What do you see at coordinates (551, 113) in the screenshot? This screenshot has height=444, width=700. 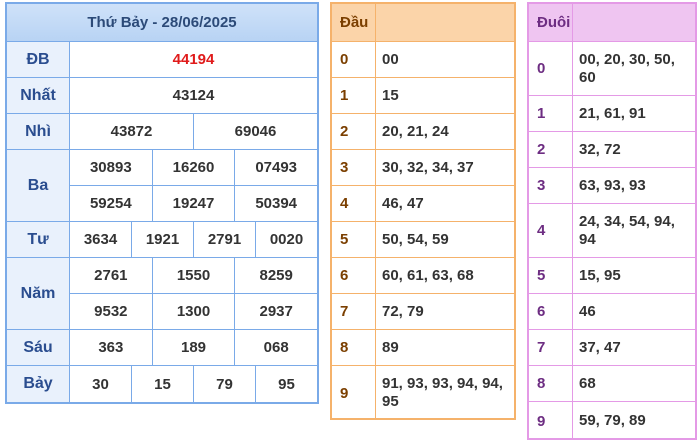 I see `duoi-digit: 1` at bounding box center [551, 113].